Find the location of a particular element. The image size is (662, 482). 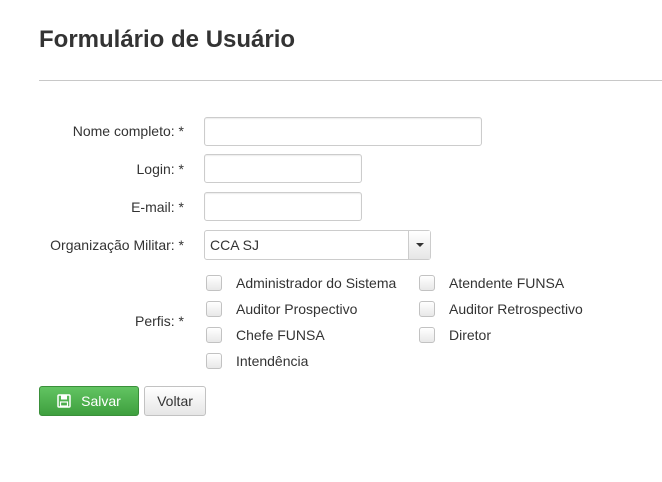

perfil-label: Atendente FUNSA is located at coordinates (507, 283).